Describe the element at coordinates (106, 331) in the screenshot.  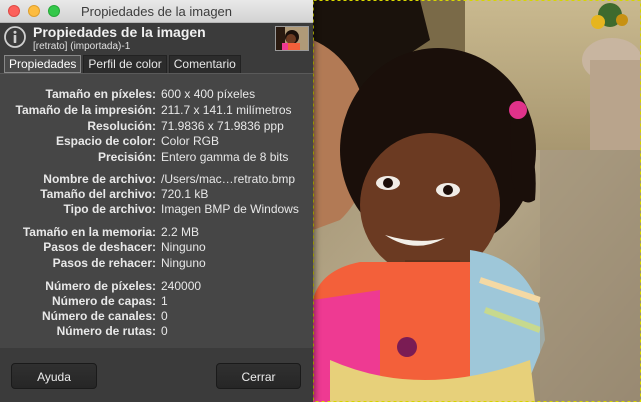
I see `prop-label: Número de rutas:` at that location.